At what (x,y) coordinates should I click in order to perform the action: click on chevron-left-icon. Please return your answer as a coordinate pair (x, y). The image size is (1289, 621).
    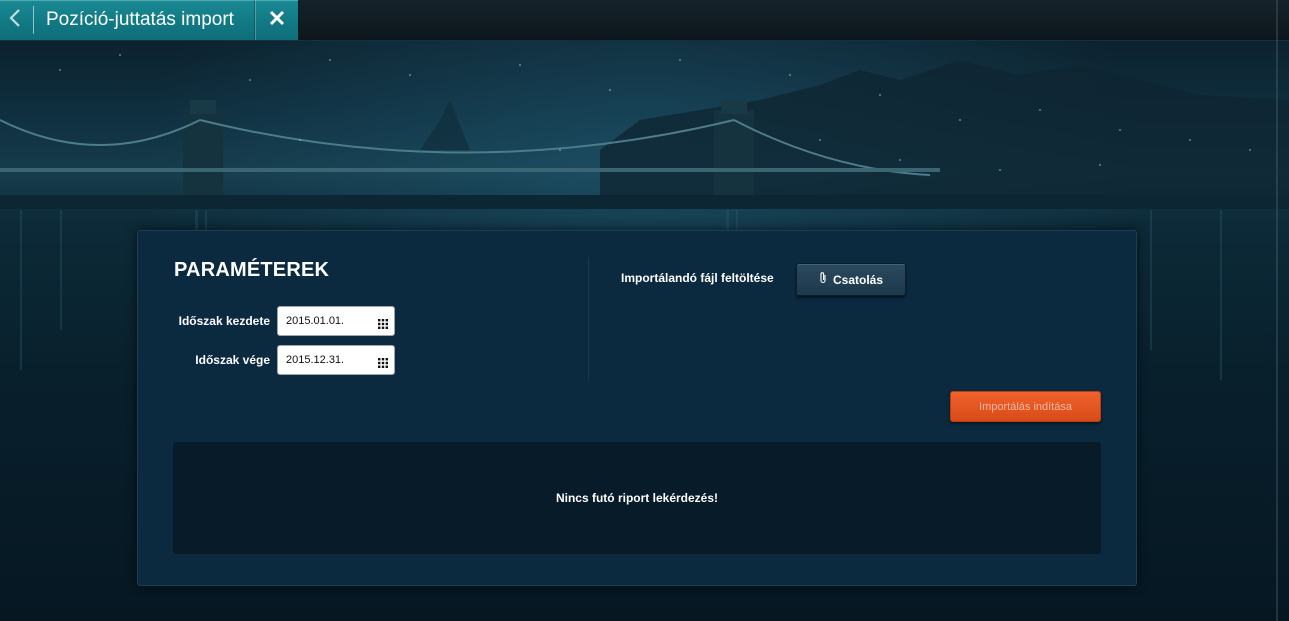
    Looking at the image, I should click on (15, 20).